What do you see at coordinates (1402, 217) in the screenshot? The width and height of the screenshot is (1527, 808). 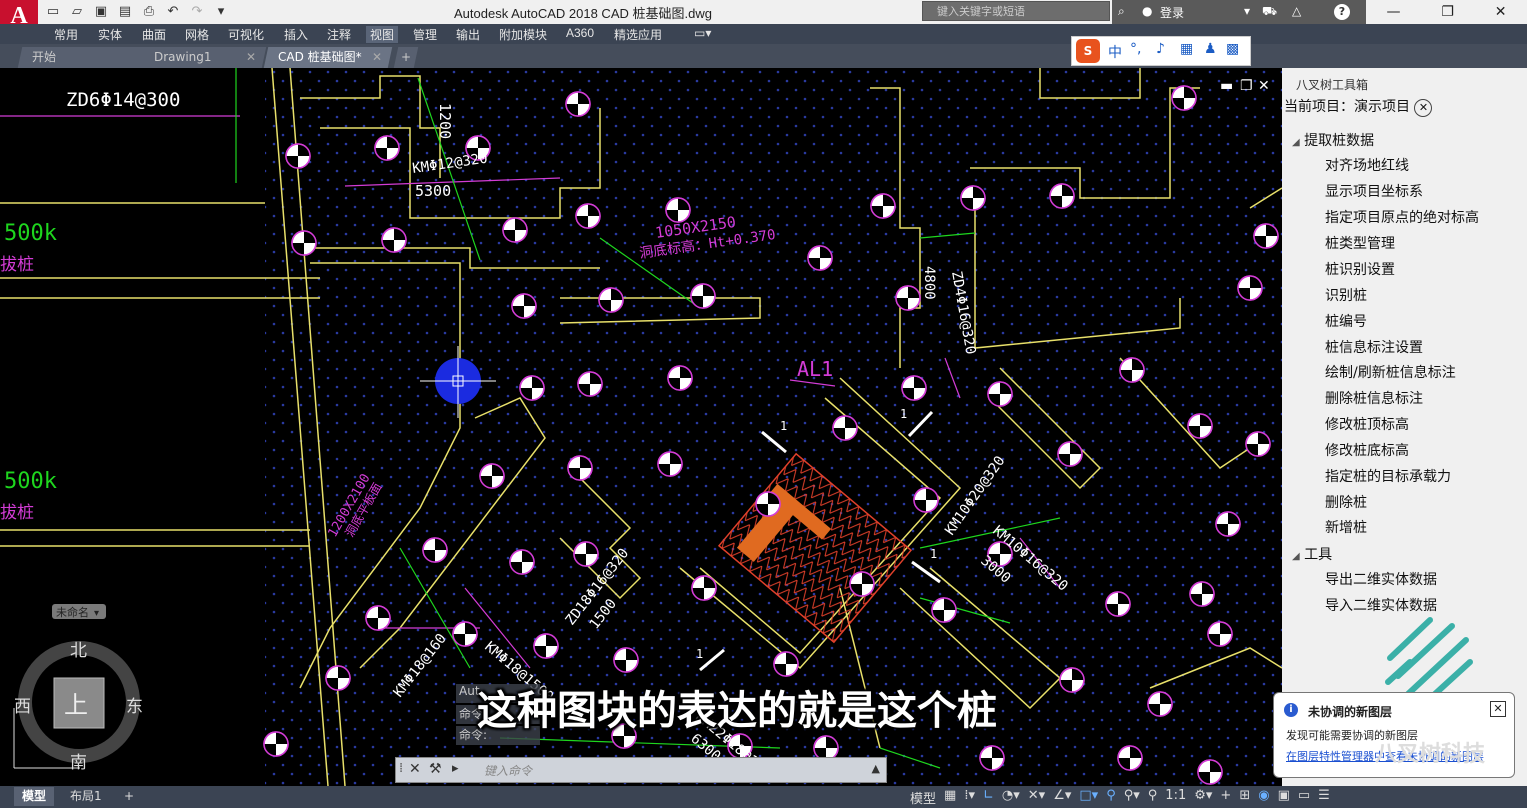 I see `tree-item: 指定项目原点的绝对标高` at bounding box center [1402, 217].